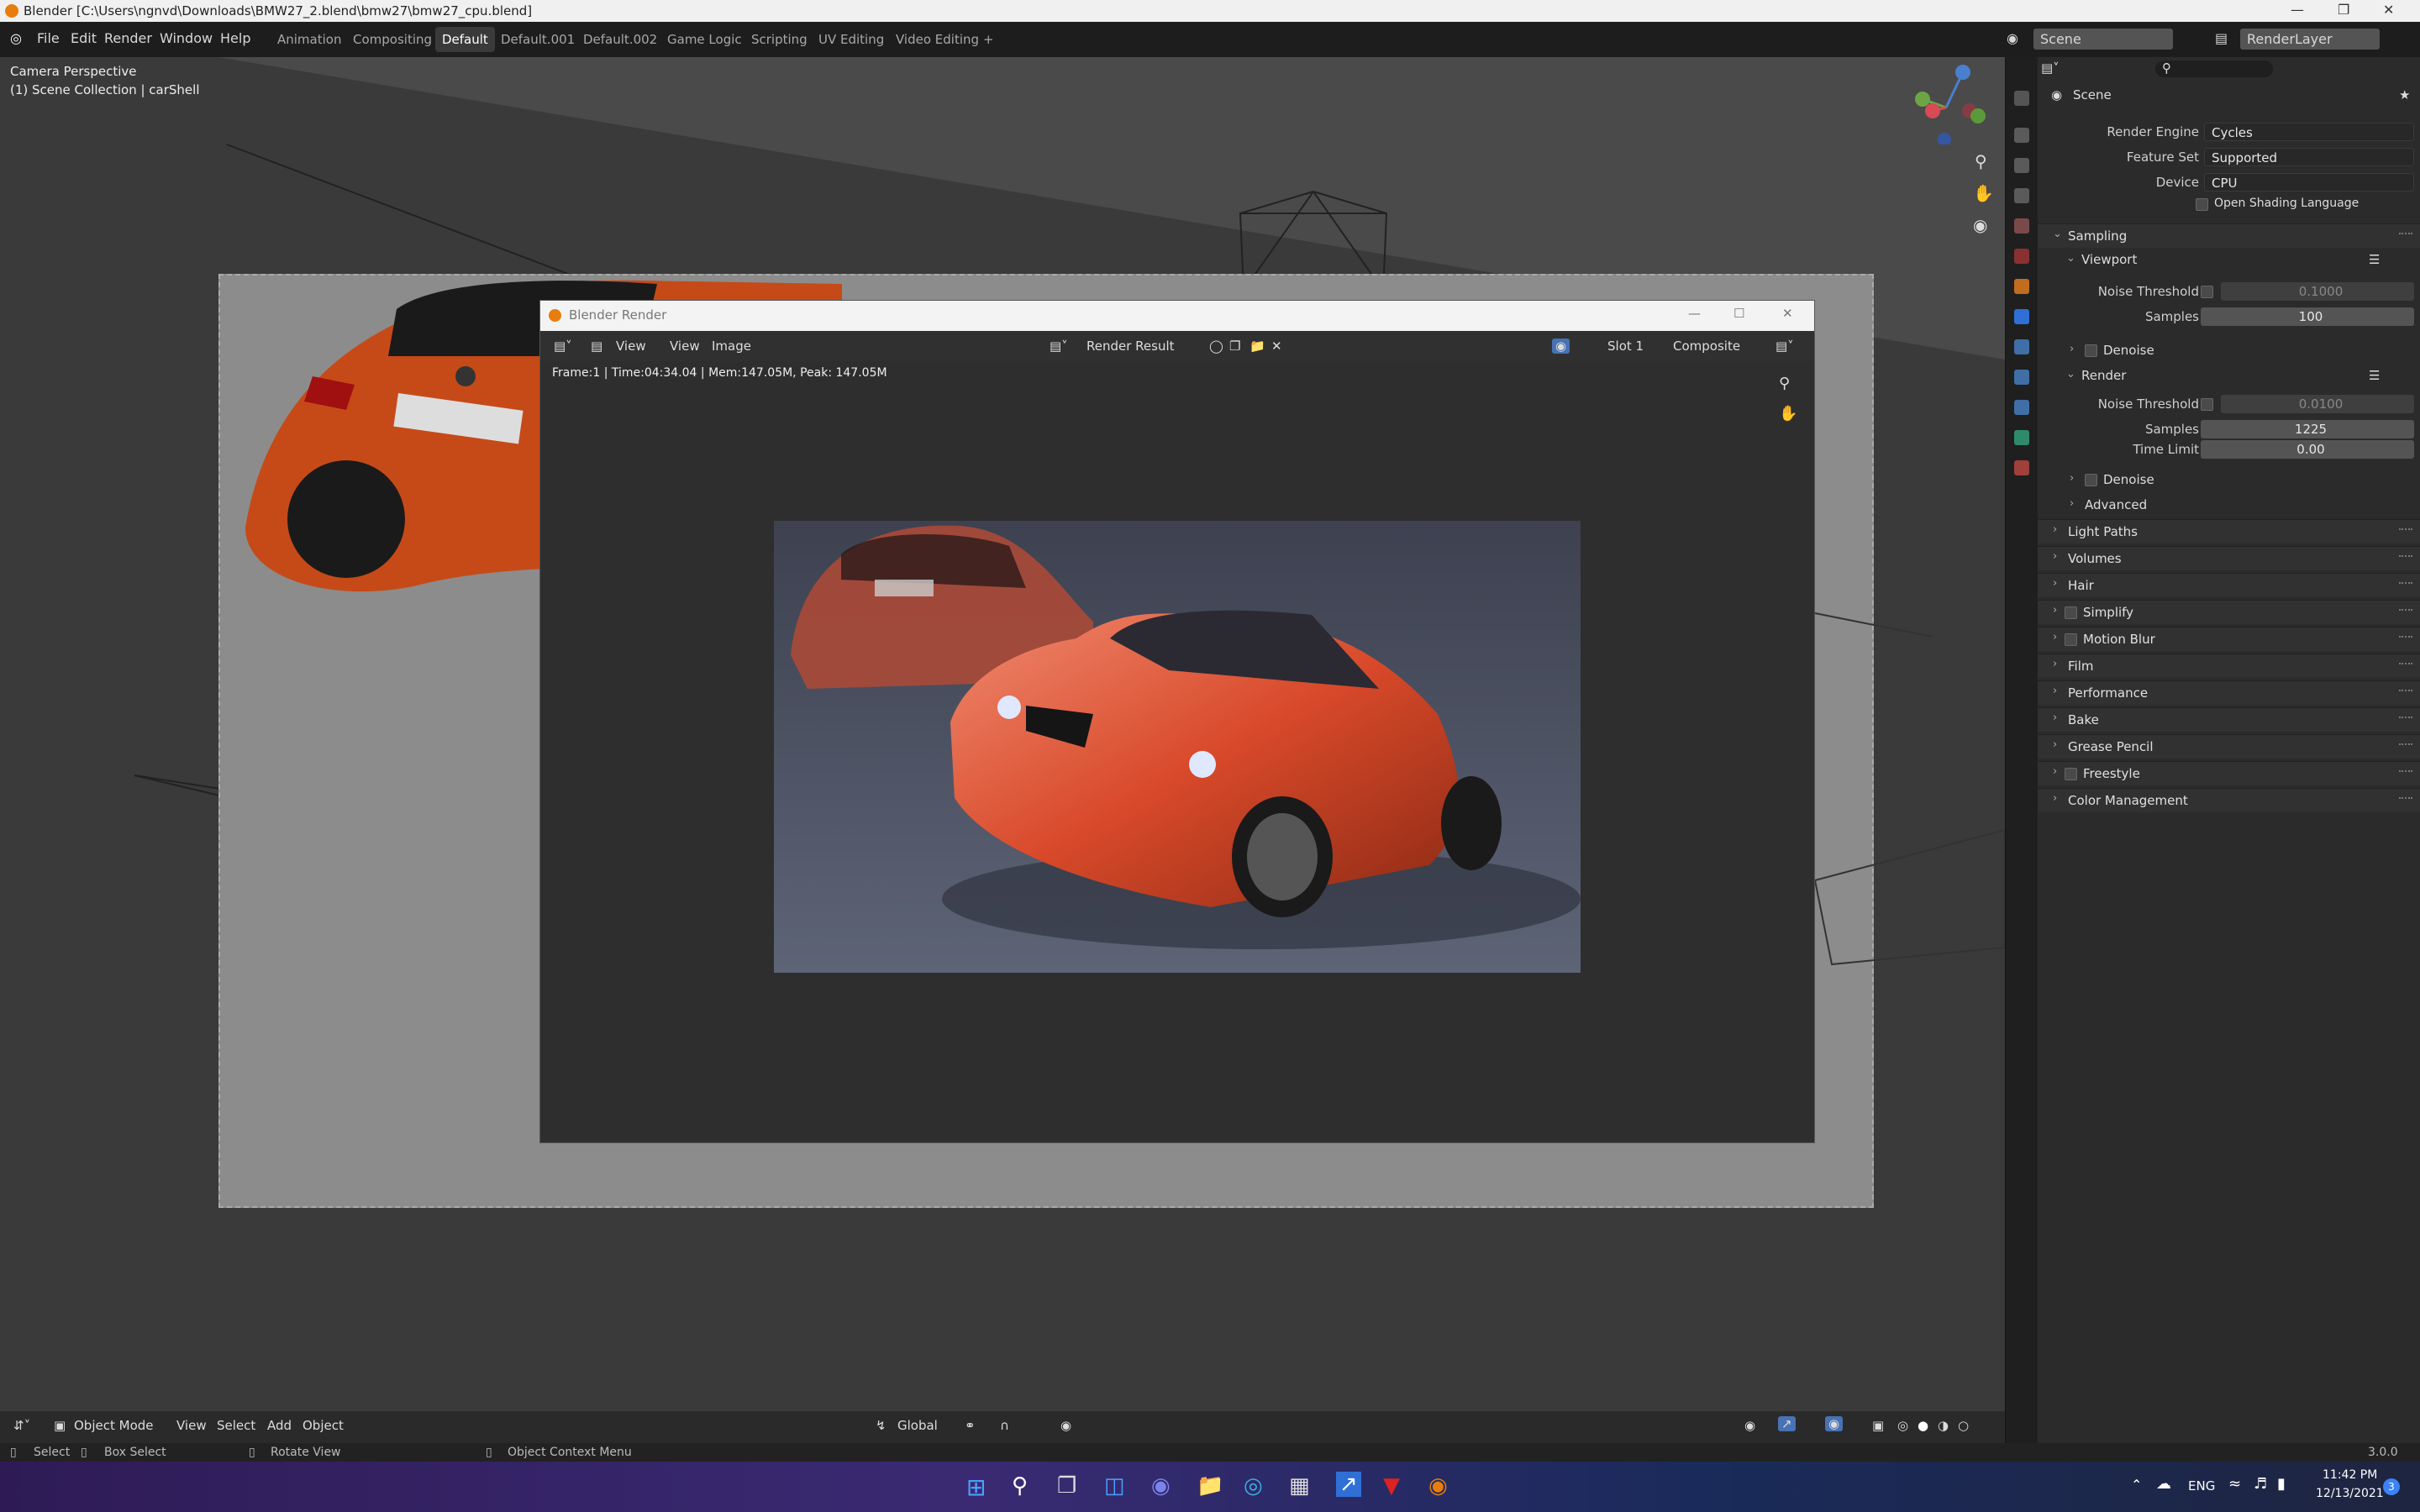  What do you see at coordinates (2229, 612) in the screenshot?
I see `section-simplify: › Simplify` at bounding box center [2229, 612].